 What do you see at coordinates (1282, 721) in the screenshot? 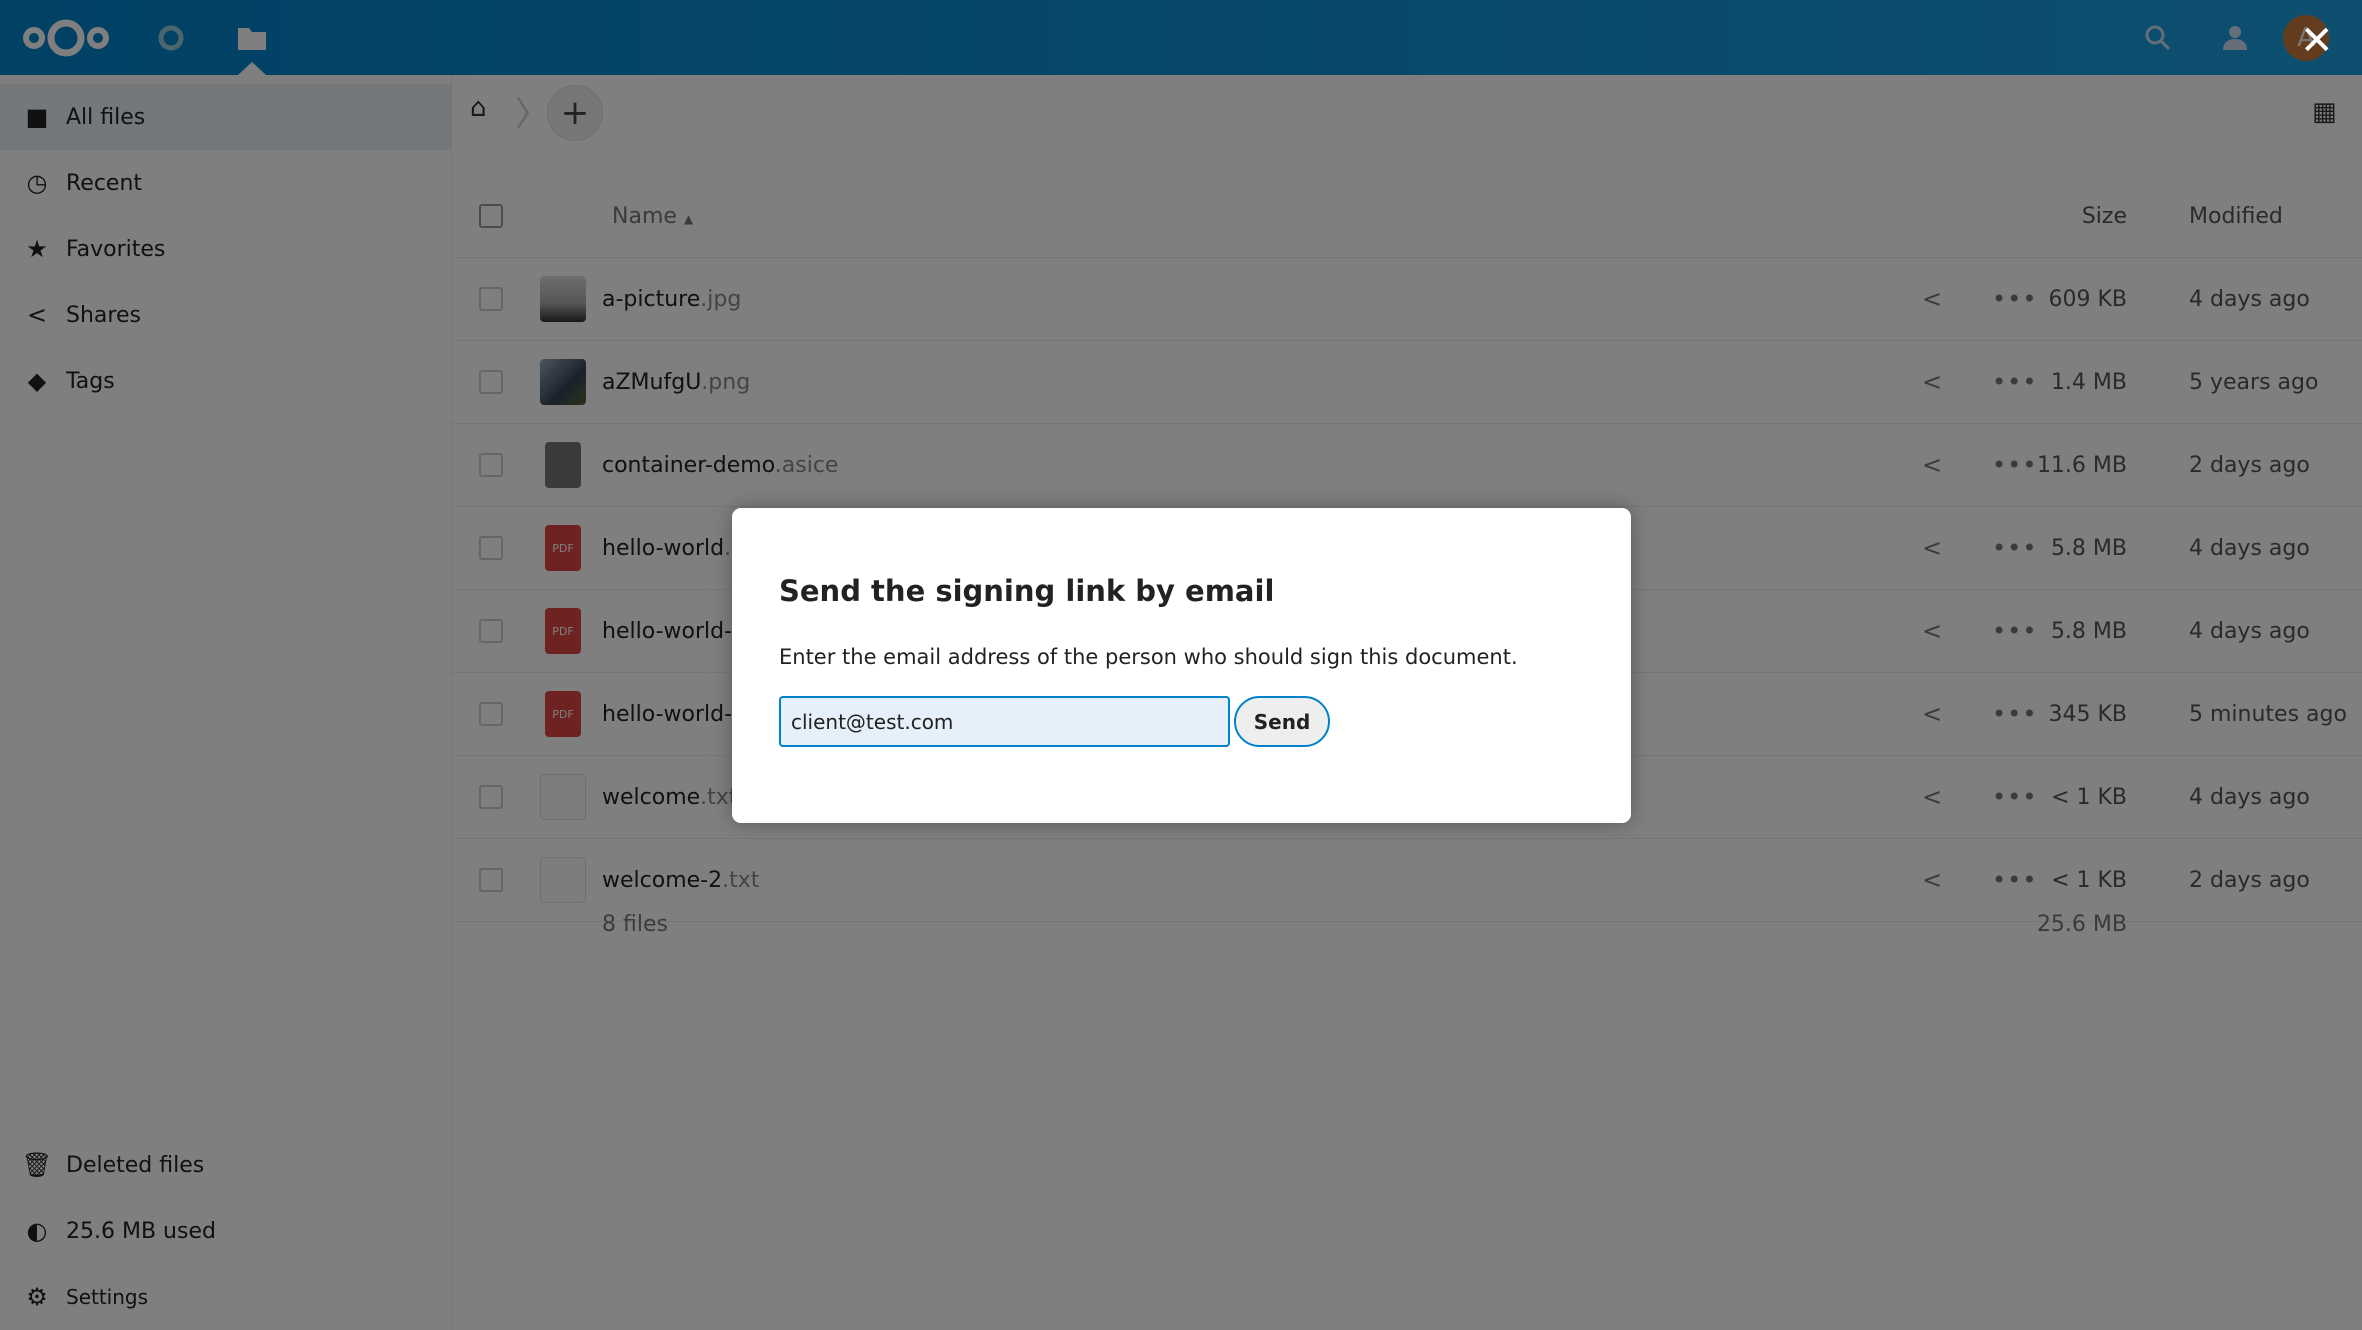
I see `send-button: Send` at bounding box center [1282, 721].